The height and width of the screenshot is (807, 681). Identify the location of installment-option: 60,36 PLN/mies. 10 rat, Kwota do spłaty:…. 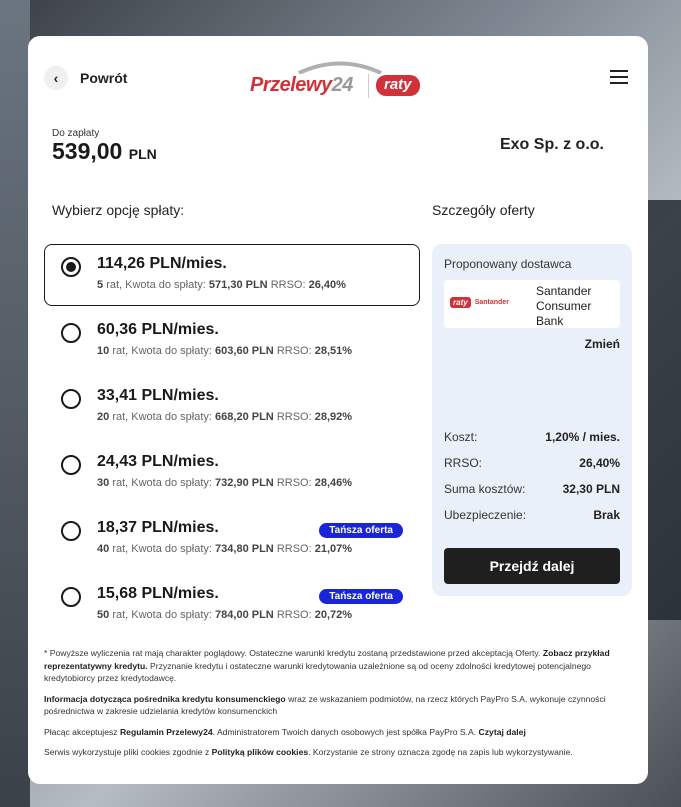
(232, 341).